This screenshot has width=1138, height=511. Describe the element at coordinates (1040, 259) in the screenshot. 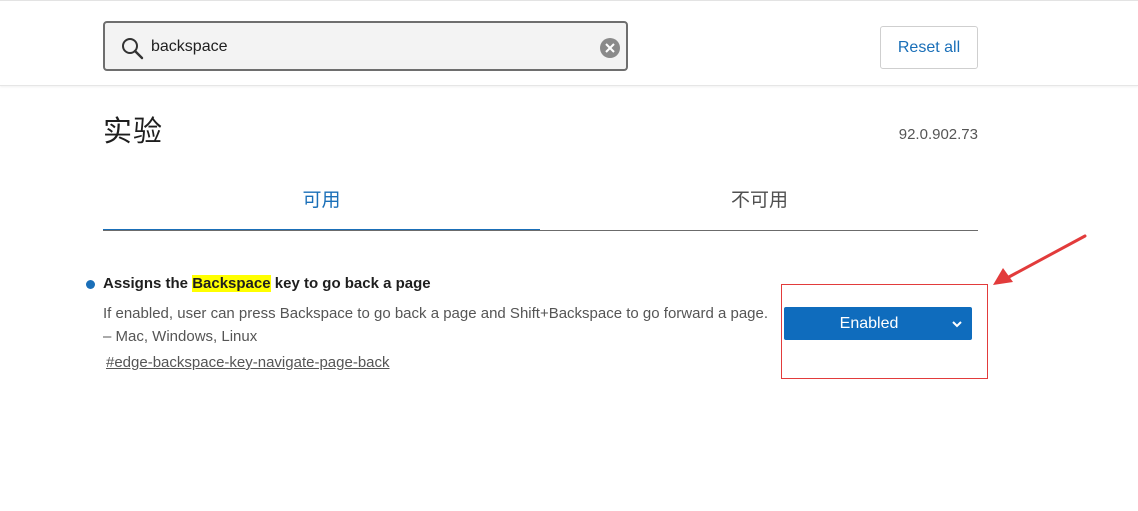

I see `annotation-arrow` at that location.